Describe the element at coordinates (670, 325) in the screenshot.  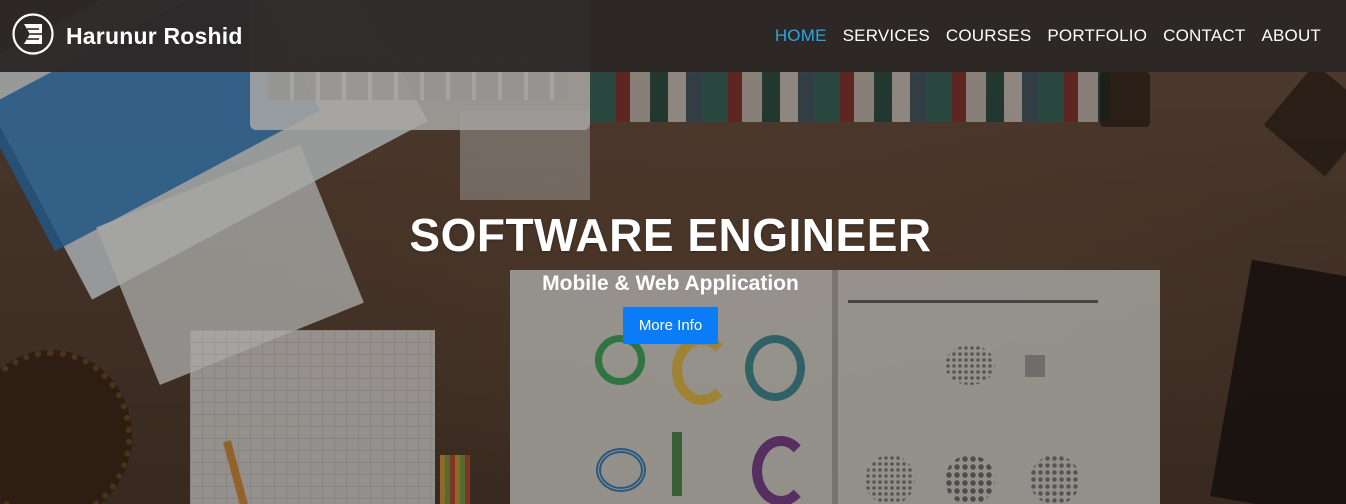
I see `more-info-button: More Info` at that location.